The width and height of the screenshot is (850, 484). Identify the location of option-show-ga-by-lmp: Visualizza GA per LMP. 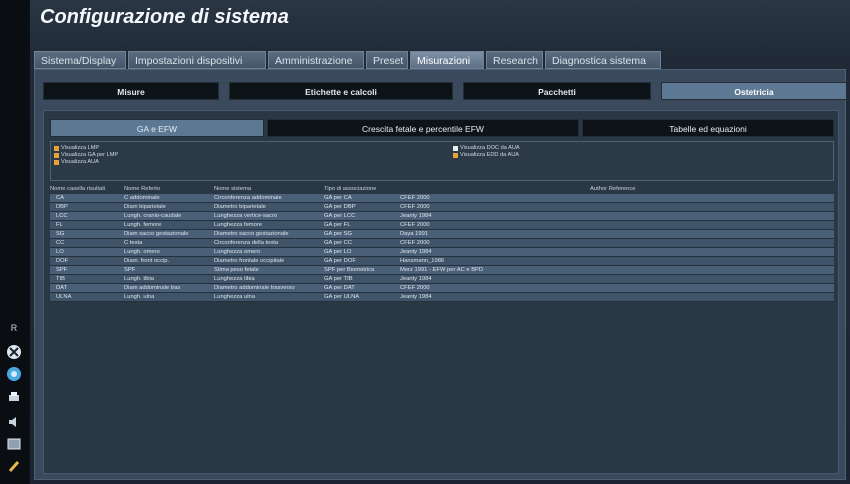
(86, 155).